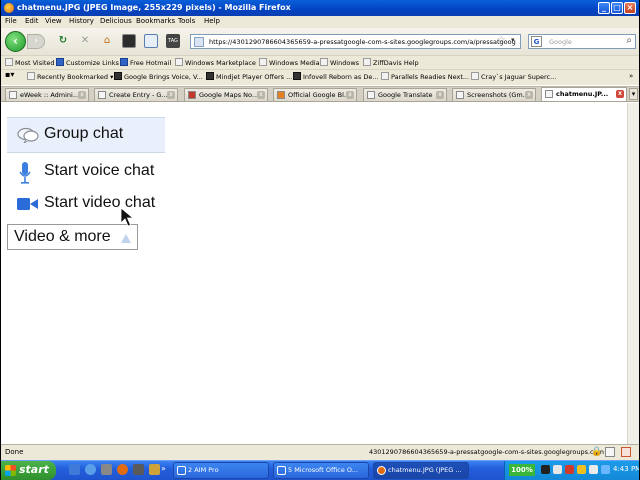 Image resolution: width=640 pixels, height=480 pixels. I want to click on bookmark-windows: Windows, so click(339, 62).